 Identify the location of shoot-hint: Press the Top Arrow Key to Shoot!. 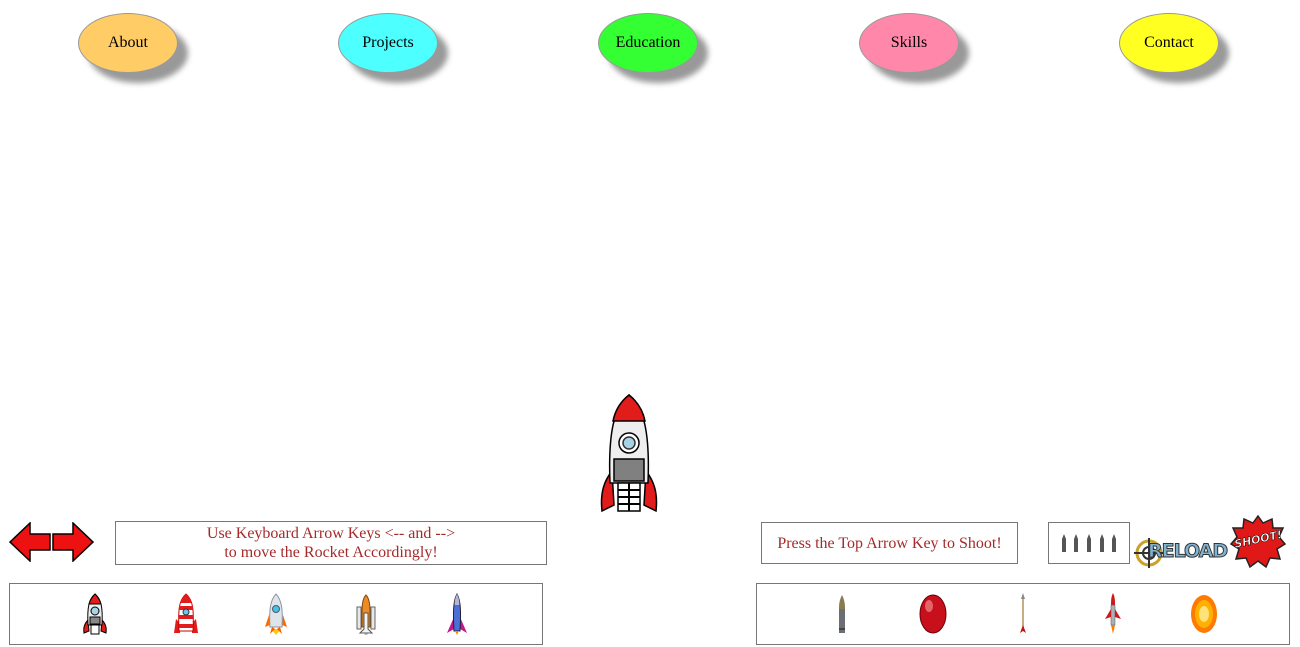
(889, 543).